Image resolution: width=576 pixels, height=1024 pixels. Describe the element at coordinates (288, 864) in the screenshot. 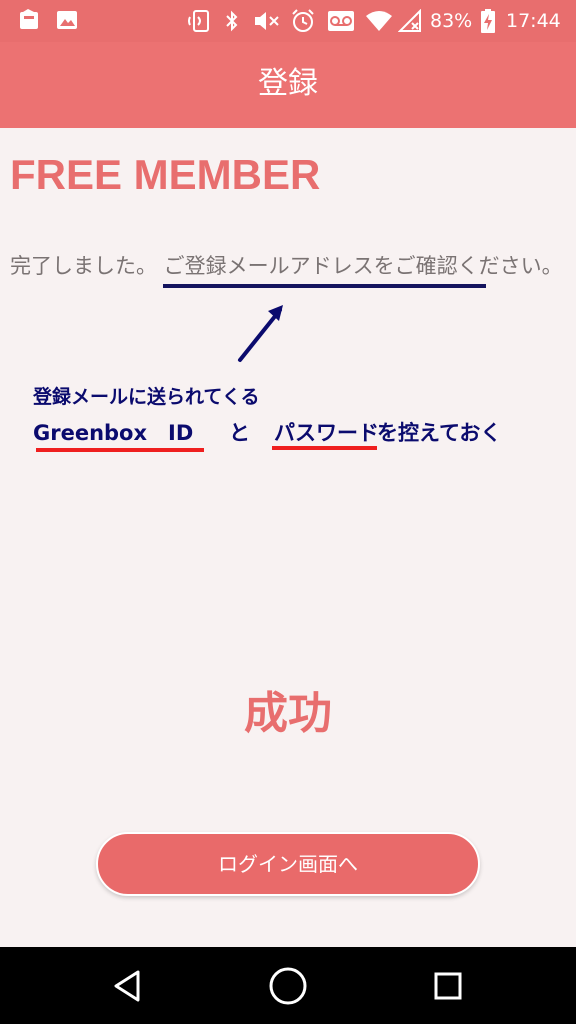

I see `login-button: ログイン画面へ` at that location.